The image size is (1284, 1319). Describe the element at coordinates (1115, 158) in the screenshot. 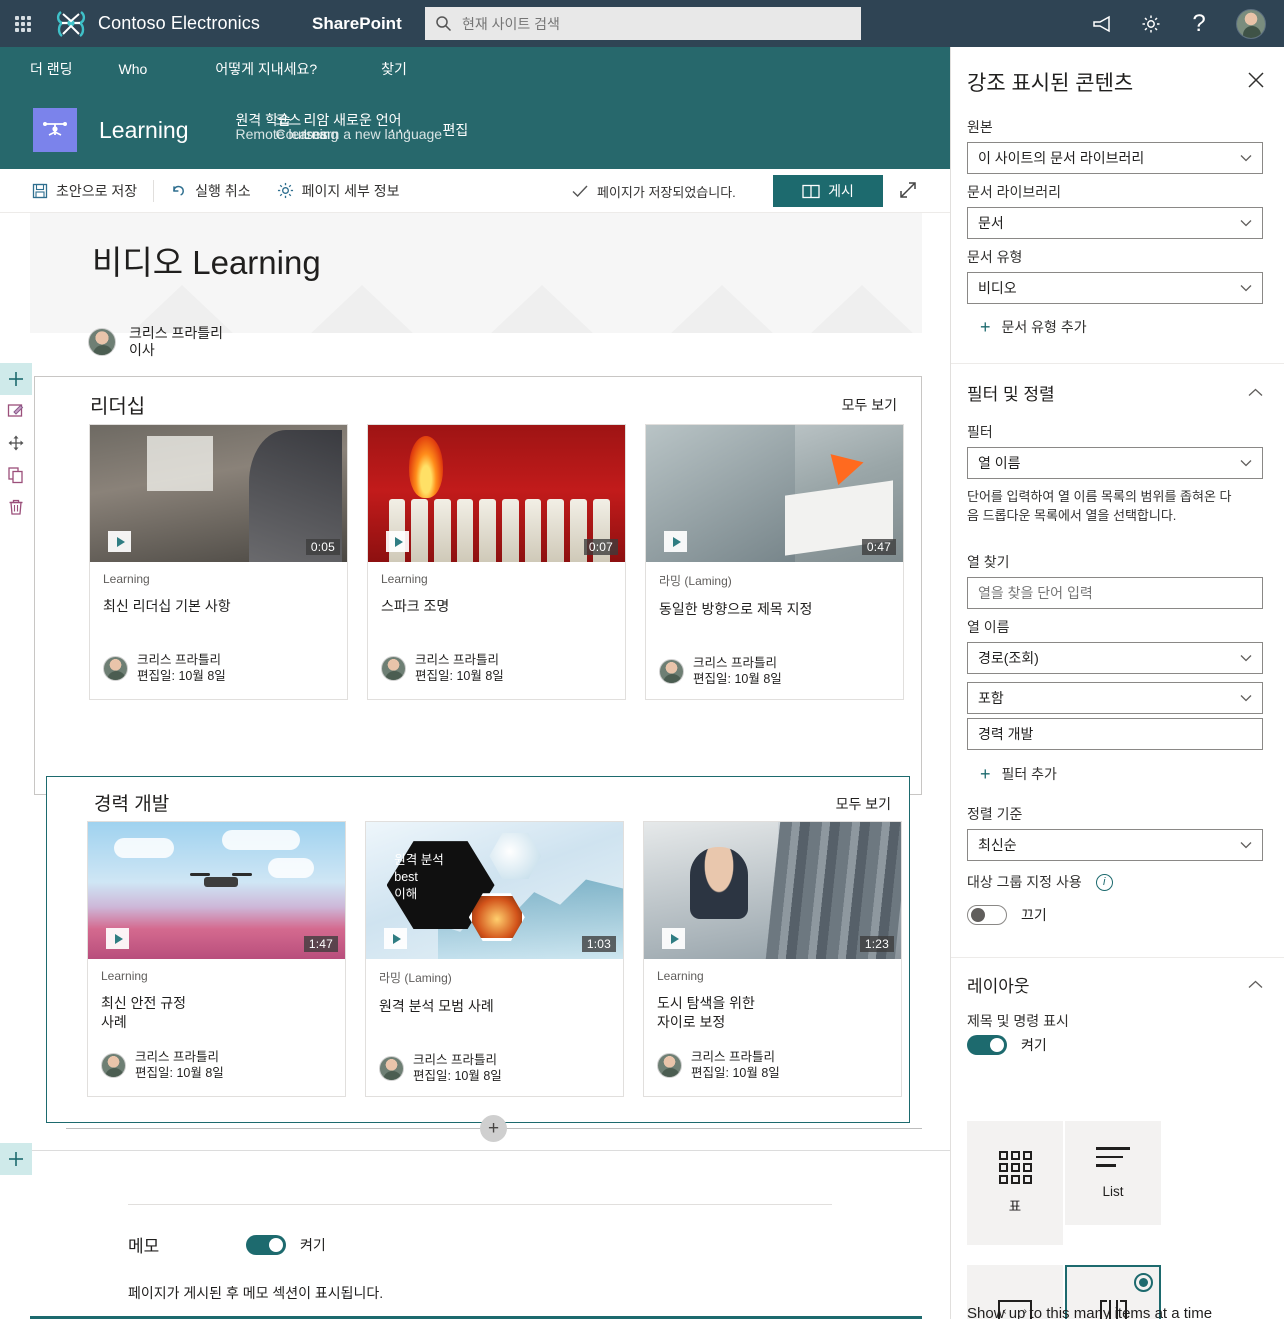

I see `source-dropdown: 이 사이트의 문서 라이브러리` at that location.